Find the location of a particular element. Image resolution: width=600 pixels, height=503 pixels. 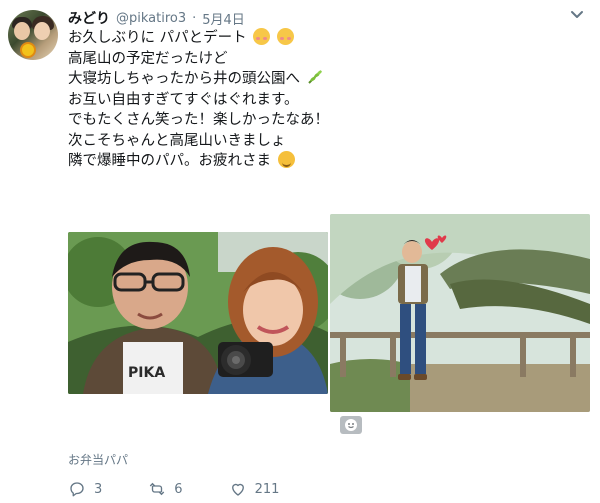

tweet-line: 次こそちゃんと高尾山いきましょ is located at coordinates (323, 141).